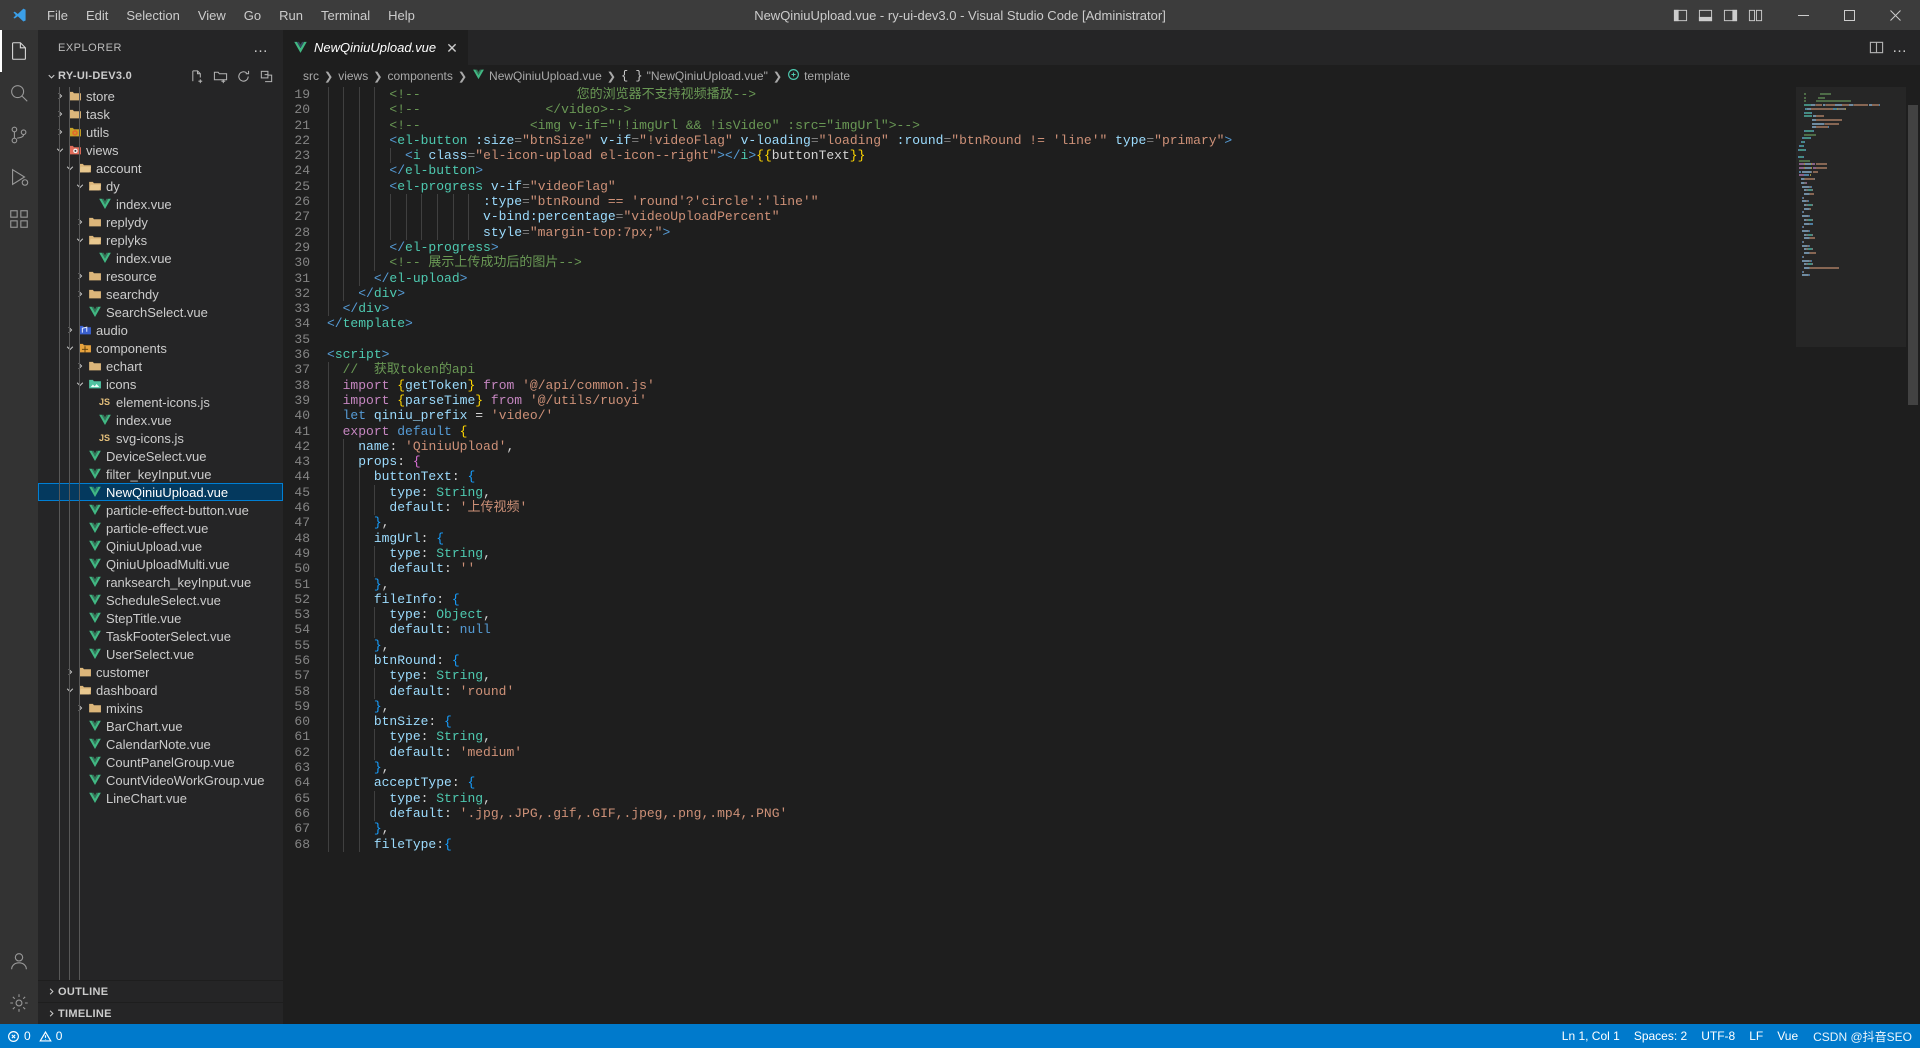 The image size is (1920, 1048). I want to click on tree-item-barchart-vue: BarChart.vue, so click(160, 726).